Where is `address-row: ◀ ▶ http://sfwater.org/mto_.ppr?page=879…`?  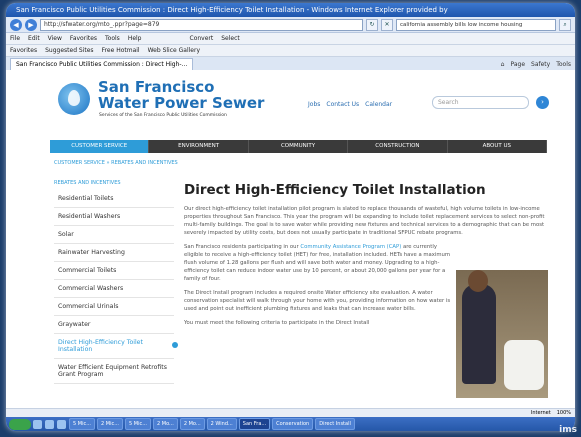
address-row: ◀ ▶ http://sfwater.org/mto_.ppr?page=879… is located at coordinates (290, 25).